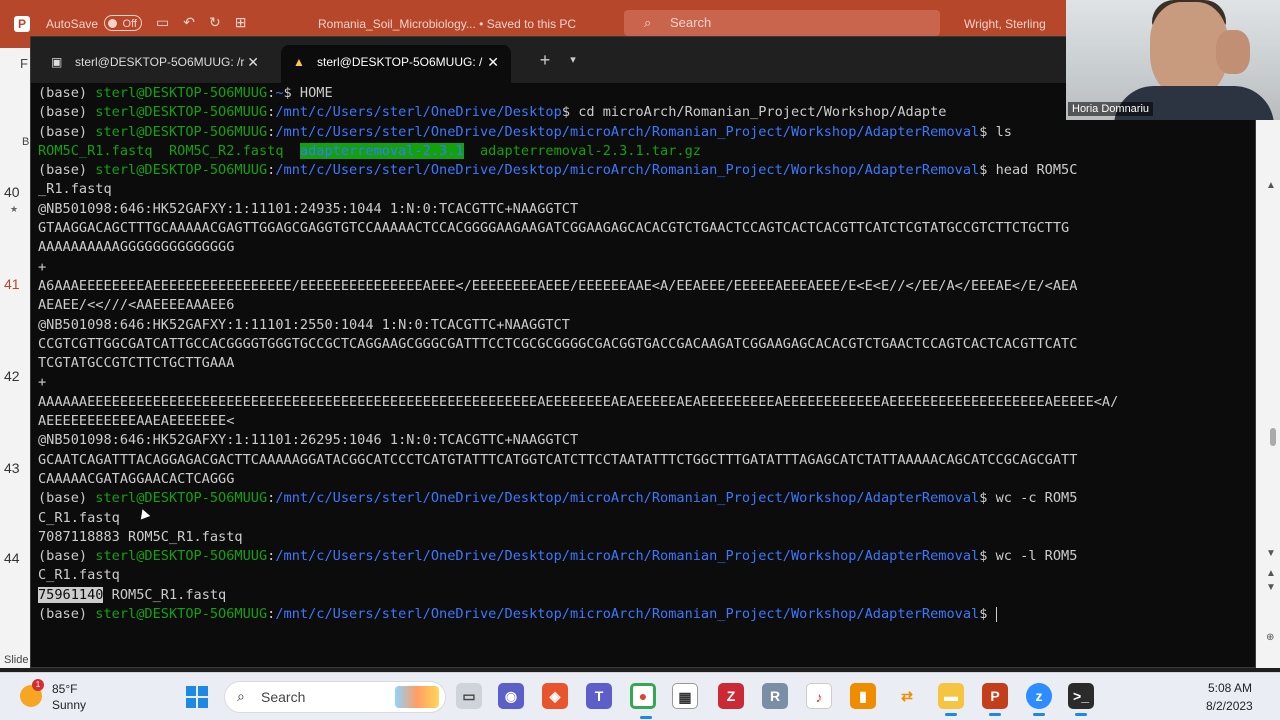  What do you see at coordinates (400, 62) in the screenshot?
I see `tab-label: sterl@DESKTOP-5O6MUUG: /` at bounding box center [400, 62].